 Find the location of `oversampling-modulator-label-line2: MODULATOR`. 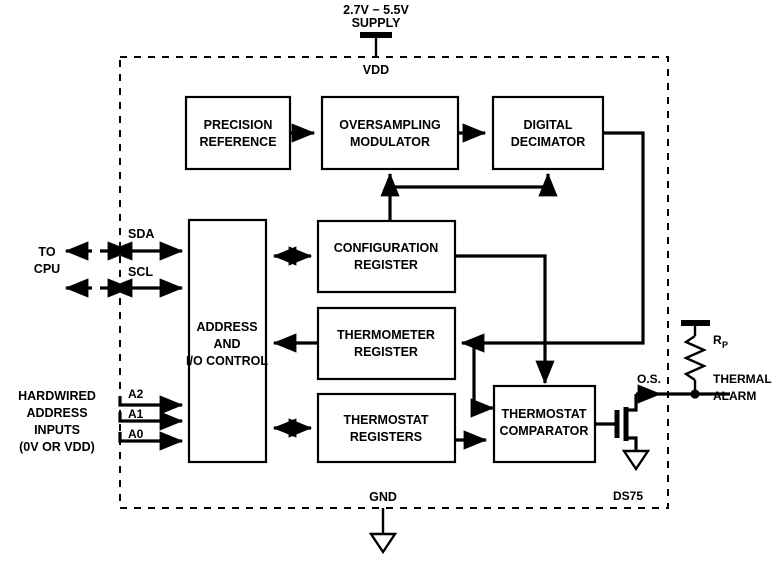

oversampling-modulator-label-line2: MODULATOR is located at coordinates (390, 142).